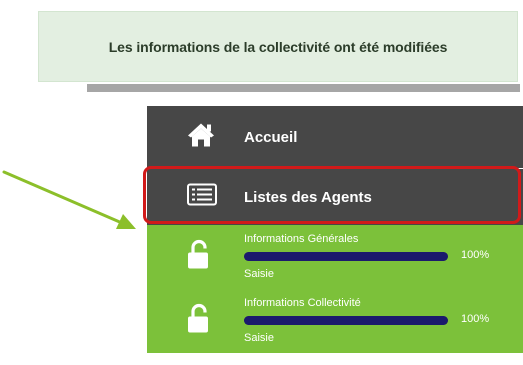 This screenshot has width=523, height=365. Describe the element at coordinates (332, 195) in the screenshot. I see `highlight-box` at that location.